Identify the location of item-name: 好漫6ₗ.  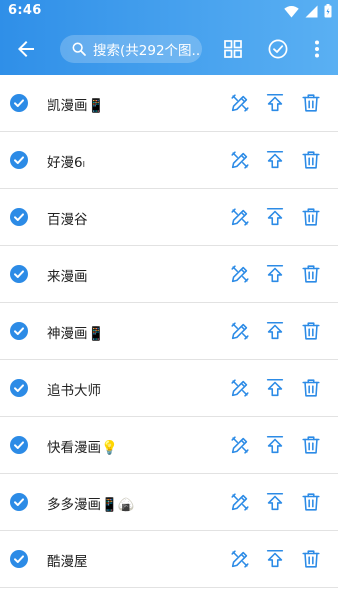
(66, 163).